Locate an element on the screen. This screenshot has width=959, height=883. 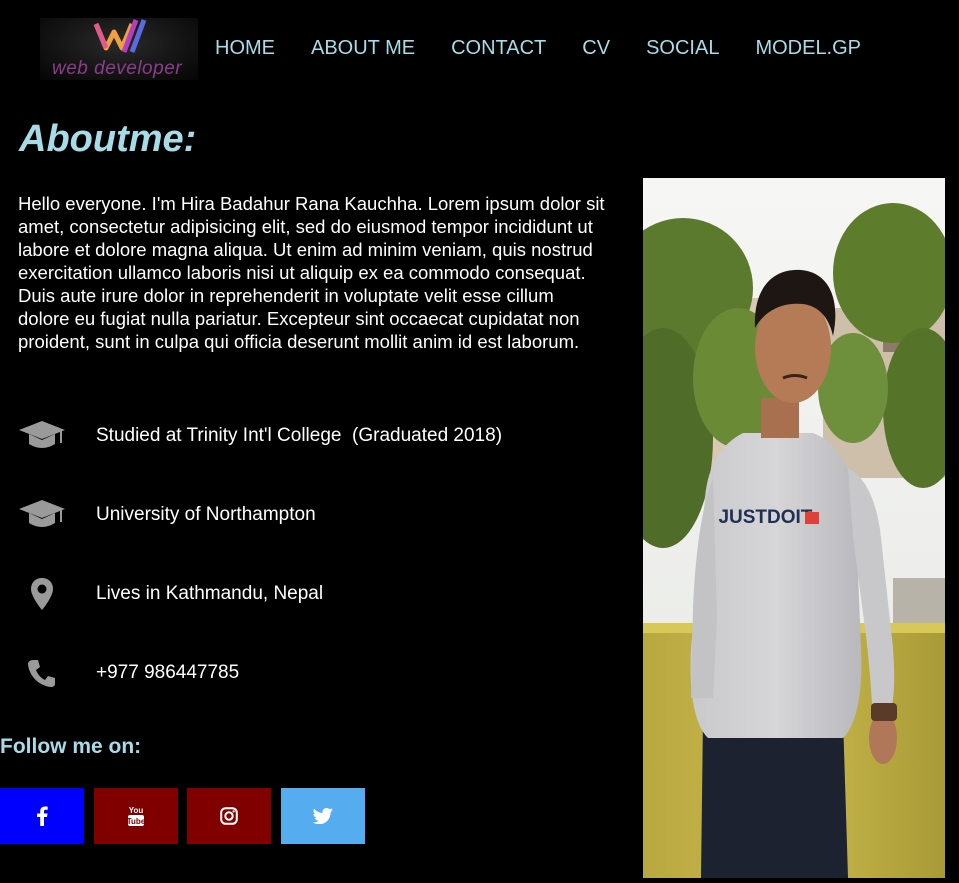
page-title: Aboutme: is located at coordinates (108, 139).